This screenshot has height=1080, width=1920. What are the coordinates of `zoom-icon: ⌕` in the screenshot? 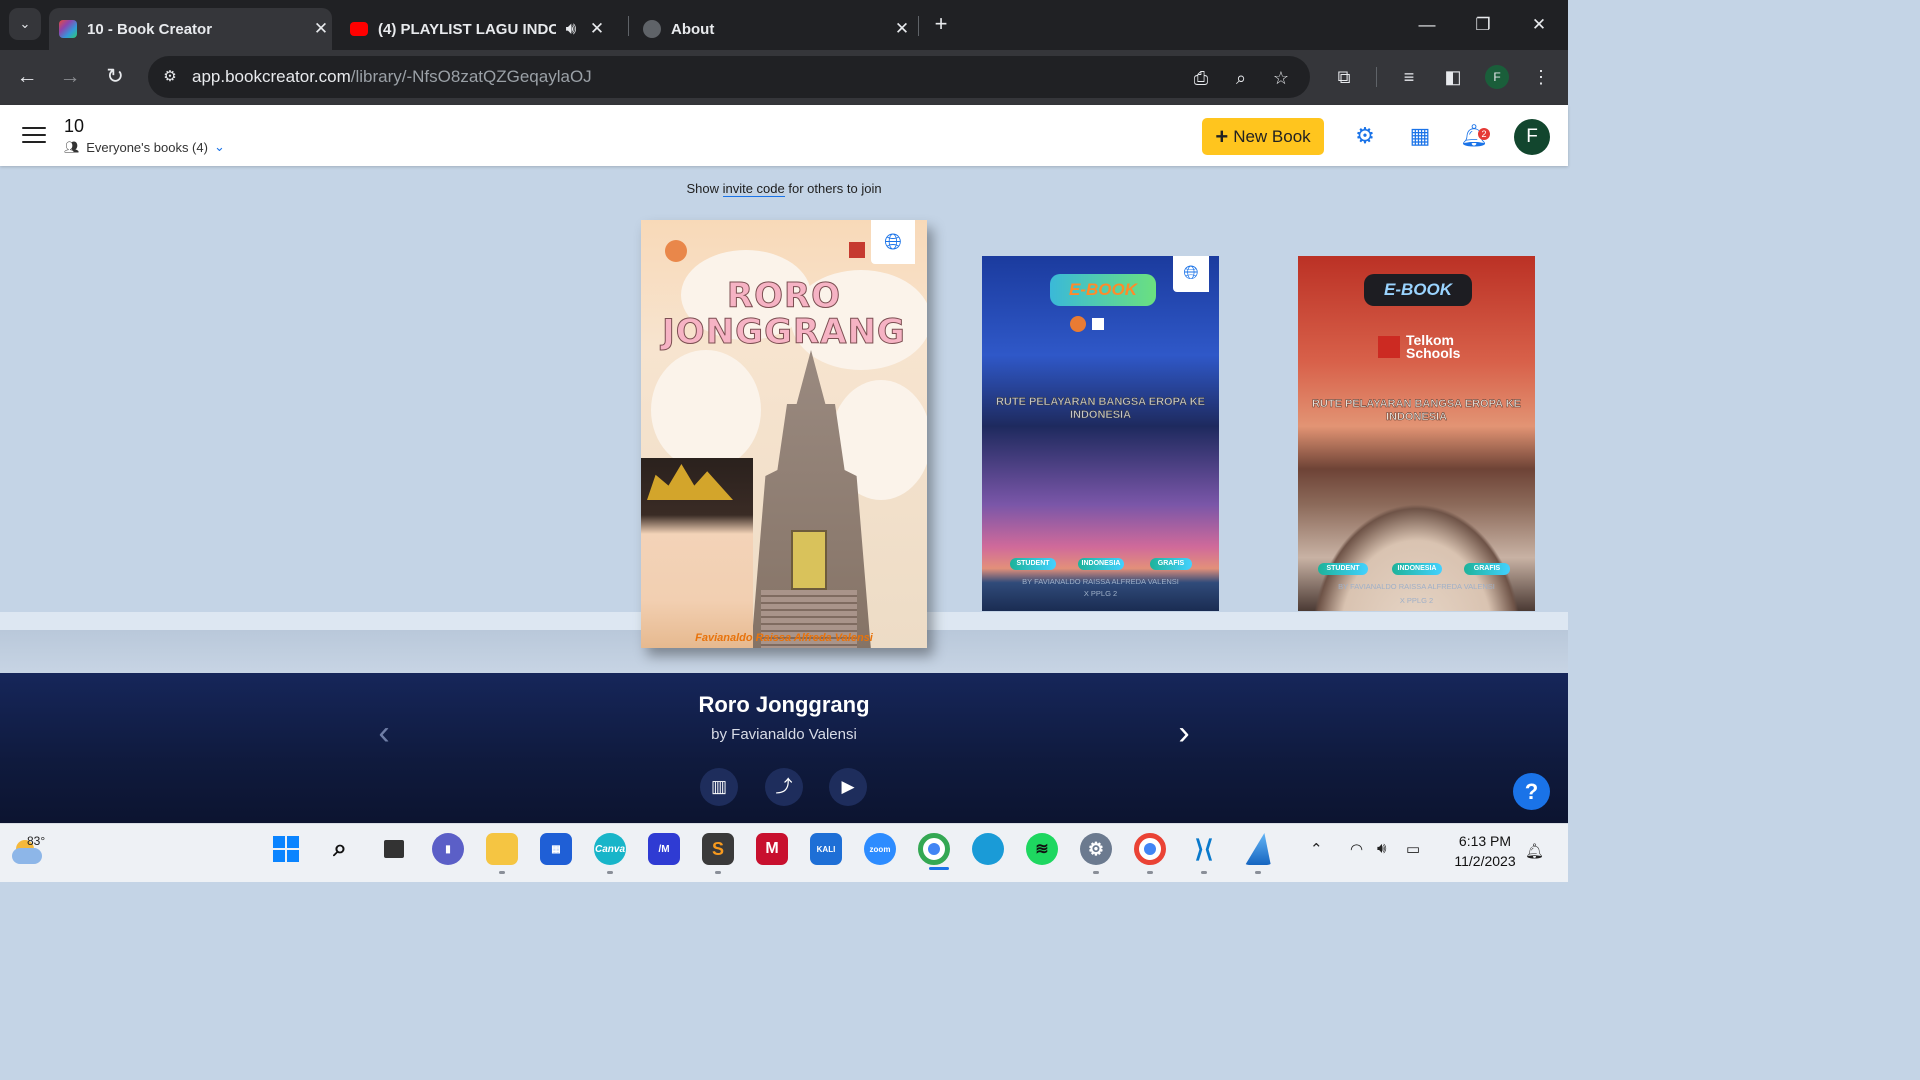 It's located at (1241, 78).